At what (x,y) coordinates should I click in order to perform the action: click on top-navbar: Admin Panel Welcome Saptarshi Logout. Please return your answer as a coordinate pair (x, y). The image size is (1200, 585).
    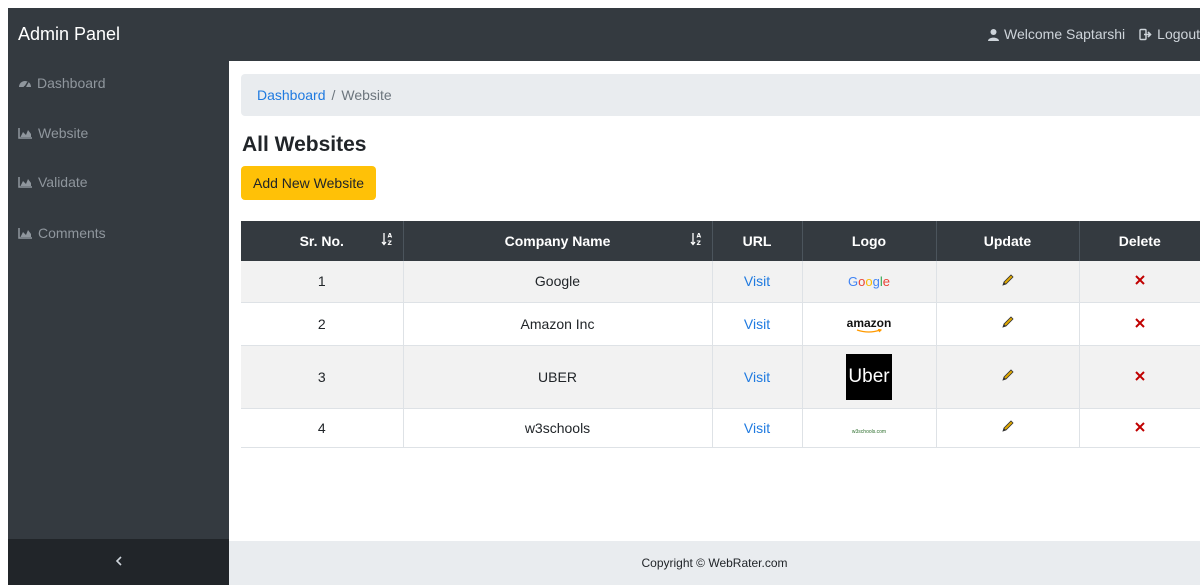
    Looking at the image, I should click on (604, 34).